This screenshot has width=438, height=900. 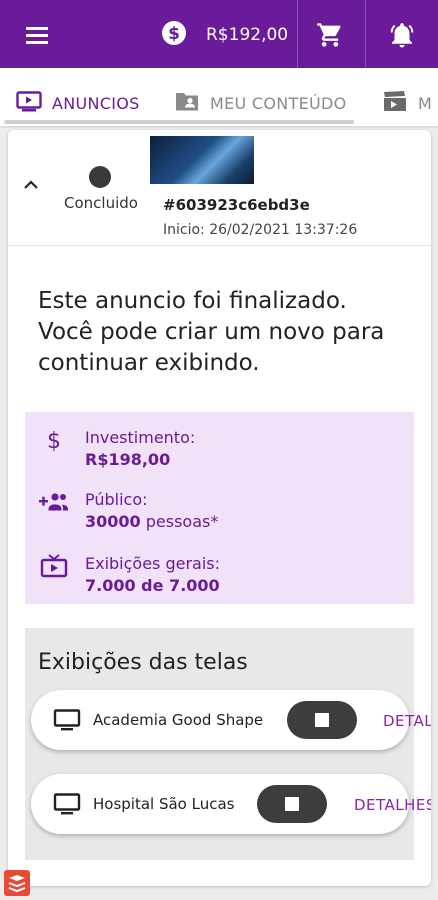 What do you see at coordinates (178, 720) in the screenshot?
I see `screen-name: Academia Good Shape` at bounding box center [178, 720].